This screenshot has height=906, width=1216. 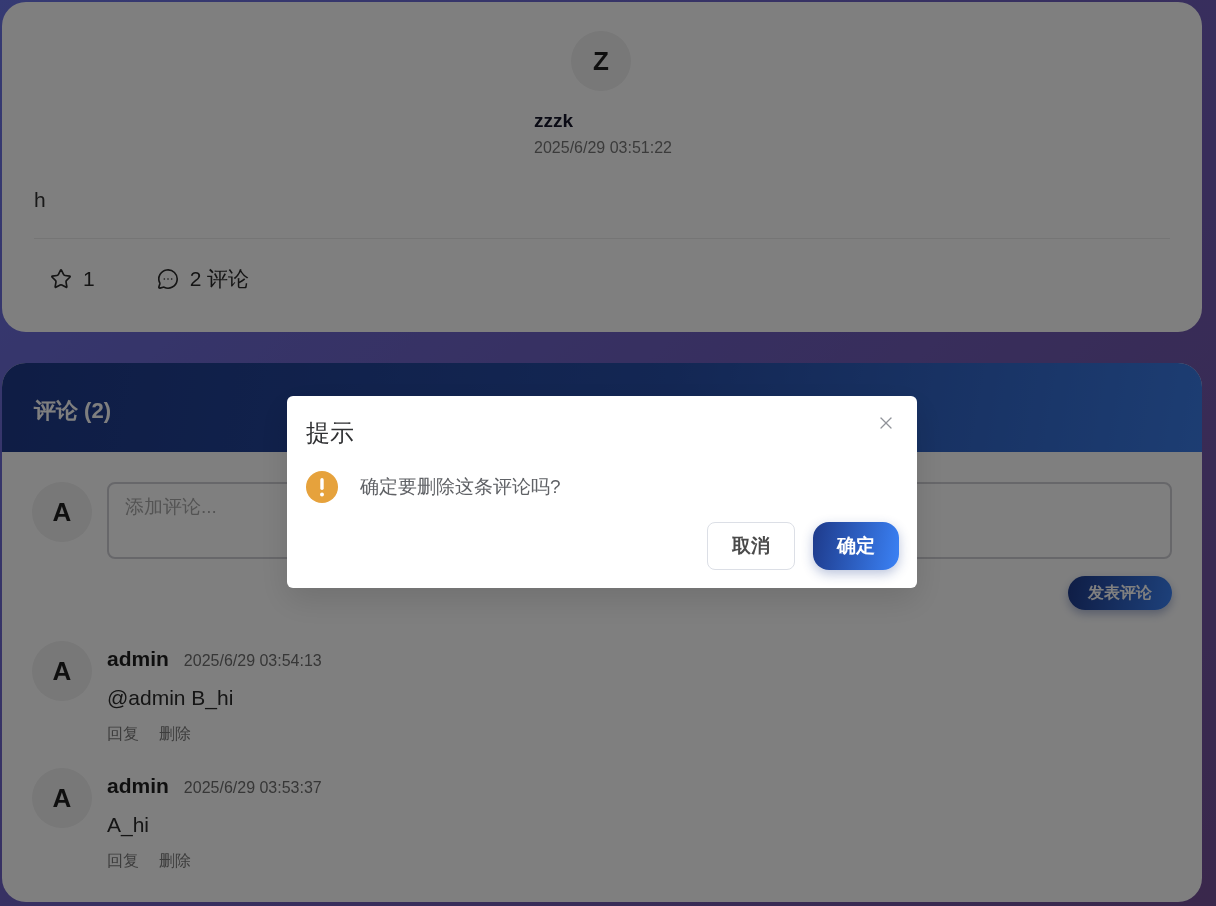 What do you see at coordinates (1120, 593) in the screenshot?
I see `post-comment-button: 发表评论` at bounding box center [1120, 593].